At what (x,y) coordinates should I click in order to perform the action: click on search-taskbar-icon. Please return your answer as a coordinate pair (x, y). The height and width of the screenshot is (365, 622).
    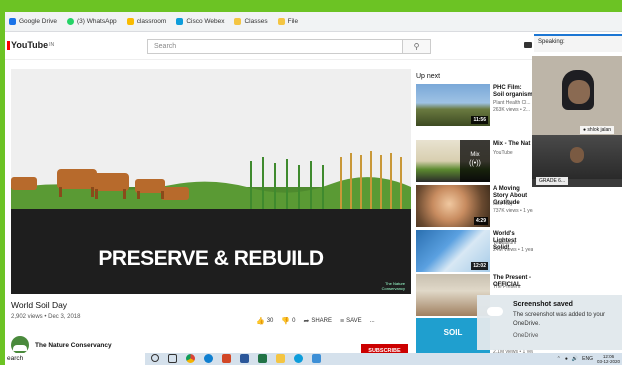
    Looking at the image, I should click on (155, 358).